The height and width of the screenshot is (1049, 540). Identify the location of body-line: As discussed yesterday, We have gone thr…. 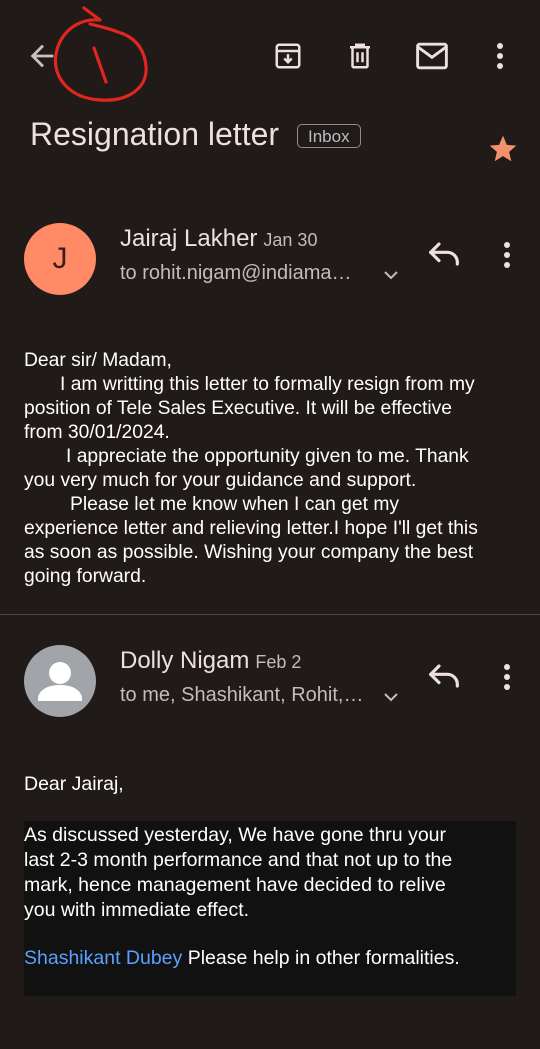
(235, 835).